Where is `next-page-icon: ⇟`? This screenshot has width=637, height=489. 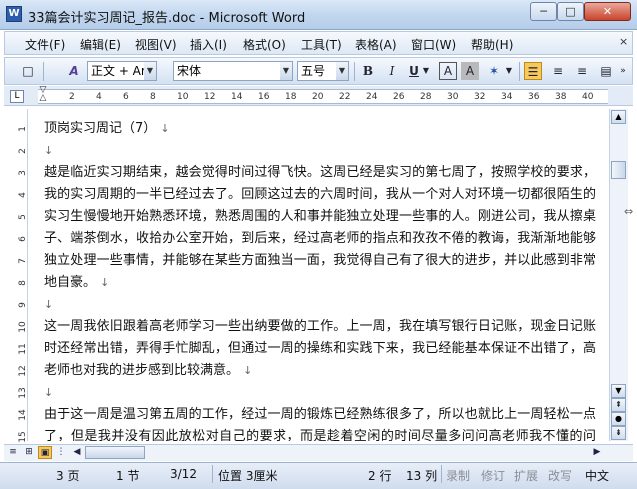
next-page-icon: ⇟ is located at coordinates (618, 433).